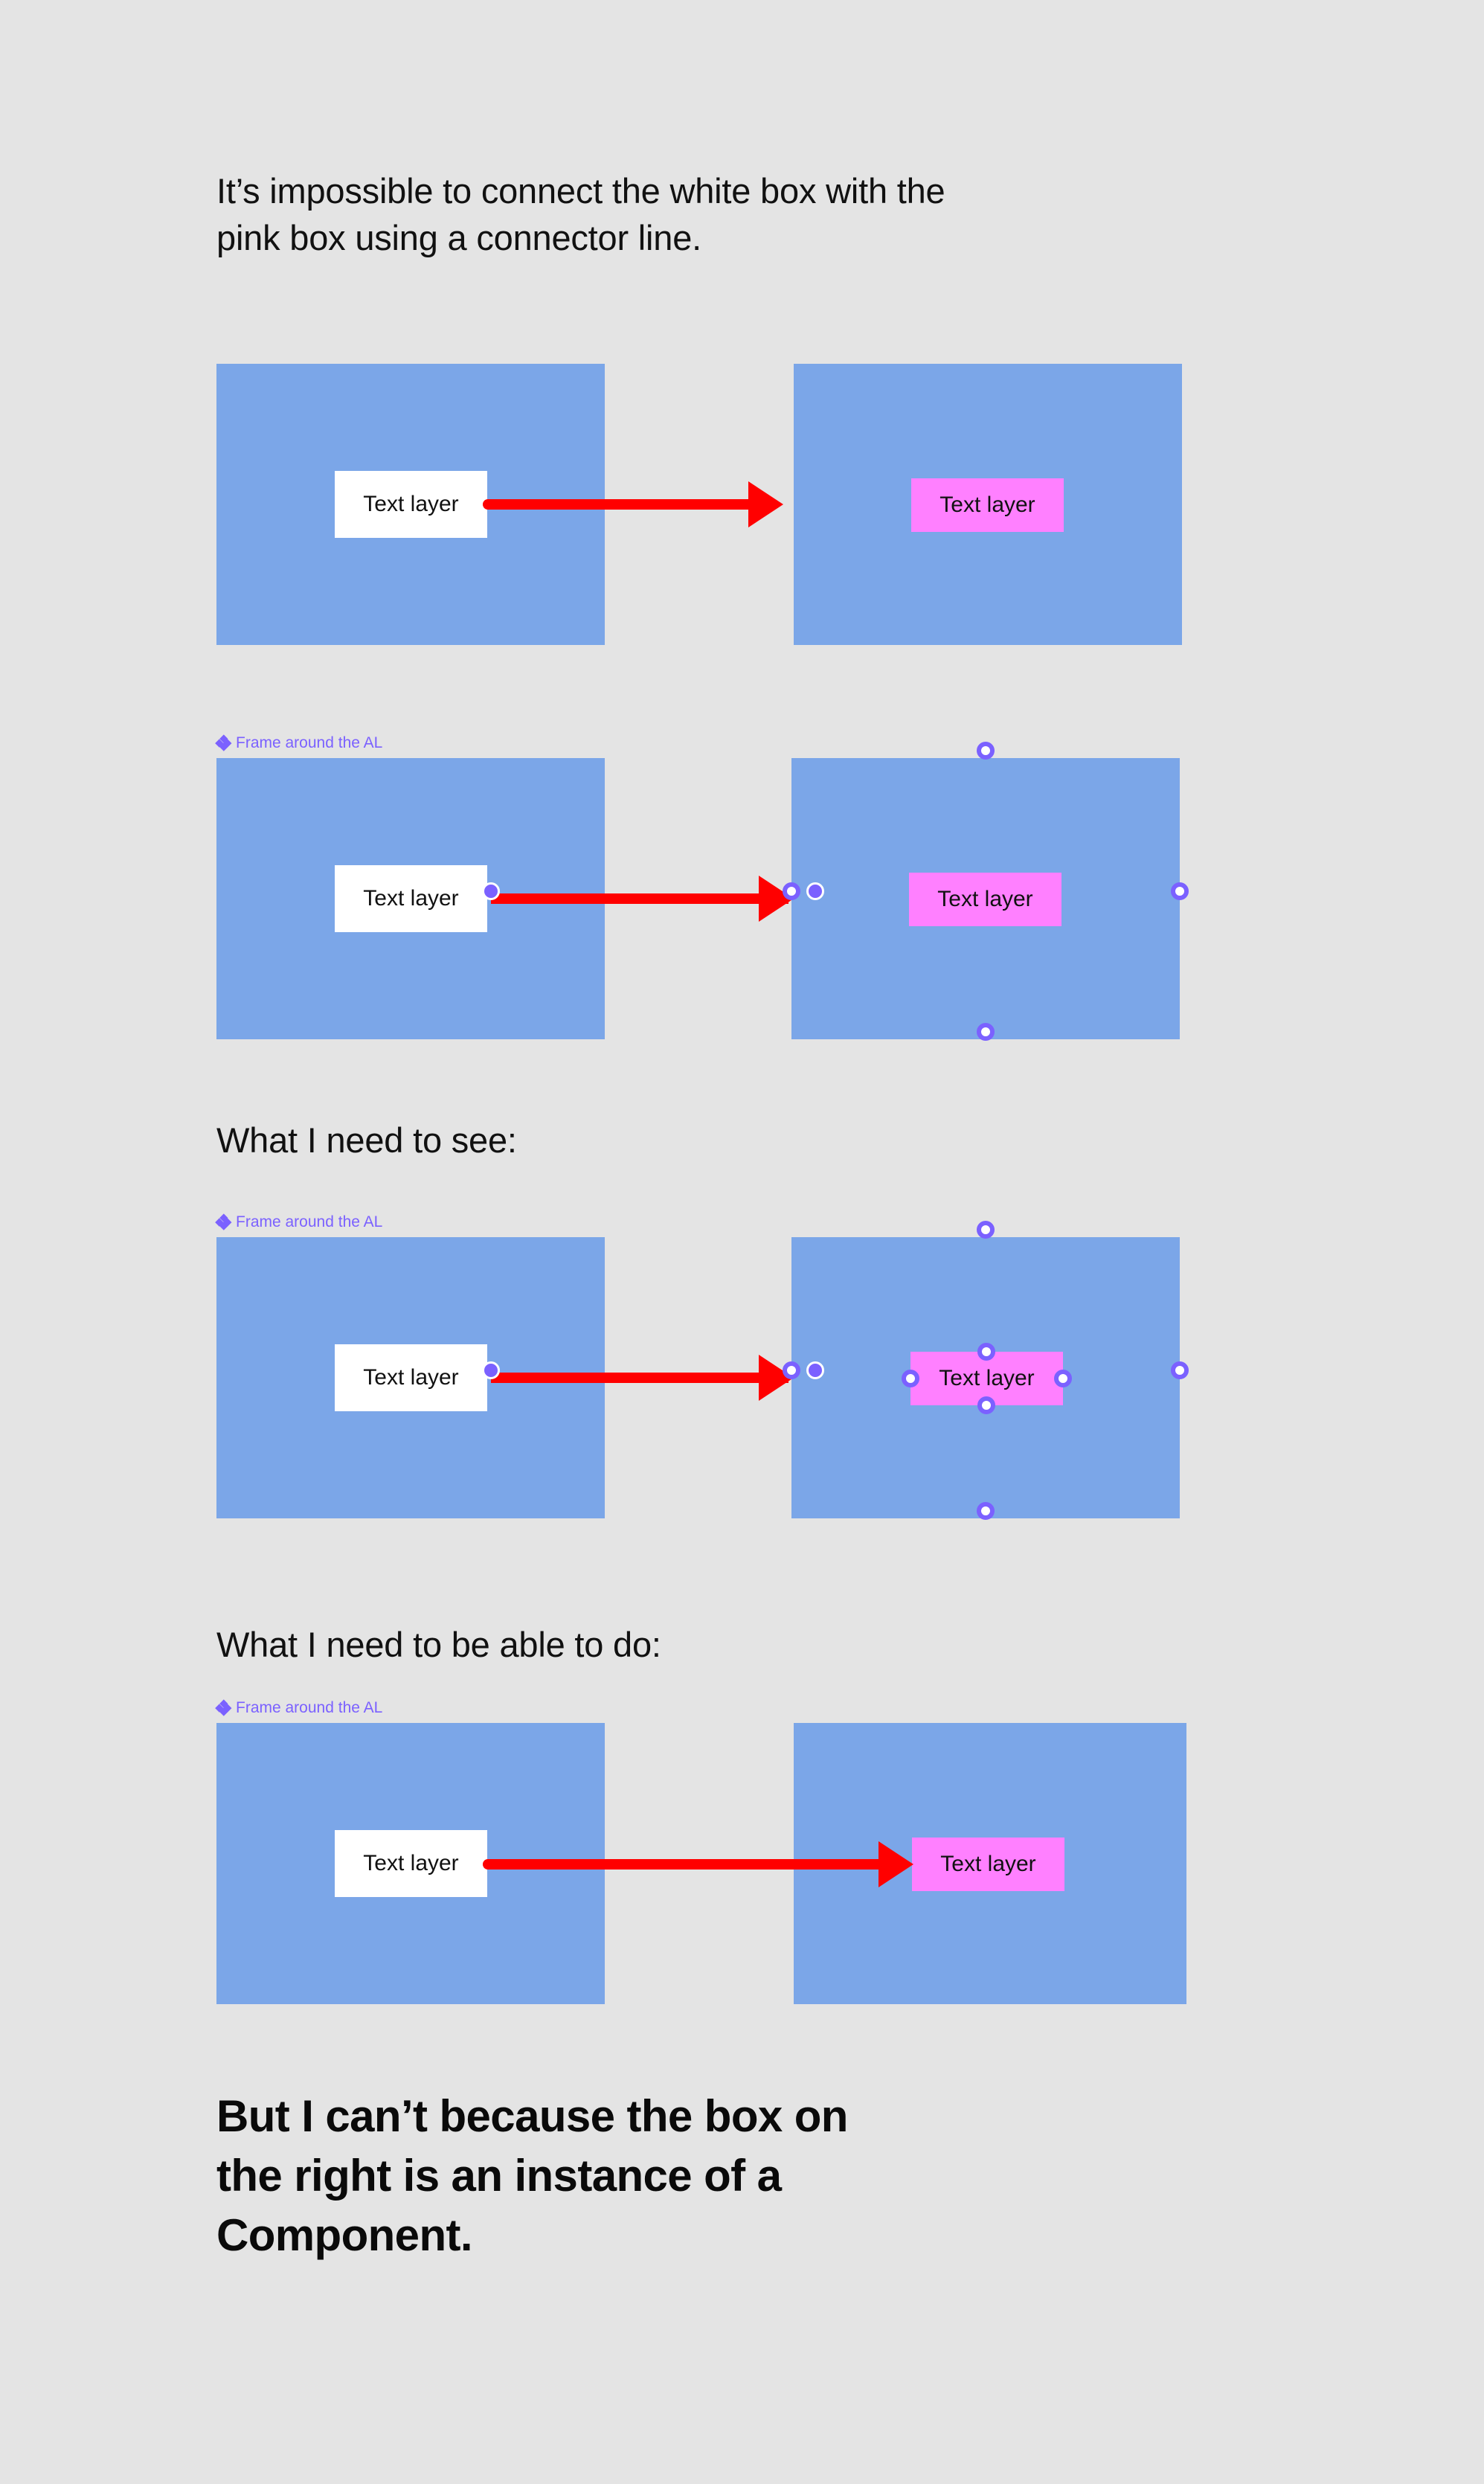  I want to click on diagram-3-white-text-layer: Text layer, so click(411, 1377).